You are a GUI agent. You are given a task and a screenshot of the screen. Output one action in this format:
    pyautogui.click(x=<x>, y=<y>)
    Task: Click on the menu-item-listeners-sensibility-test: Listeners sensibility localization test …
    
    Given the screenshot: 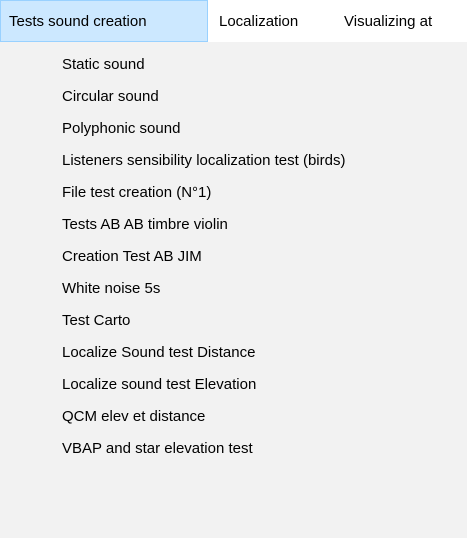 What is the action you would take?
    pyautogui.click(x=233, y=161)
    